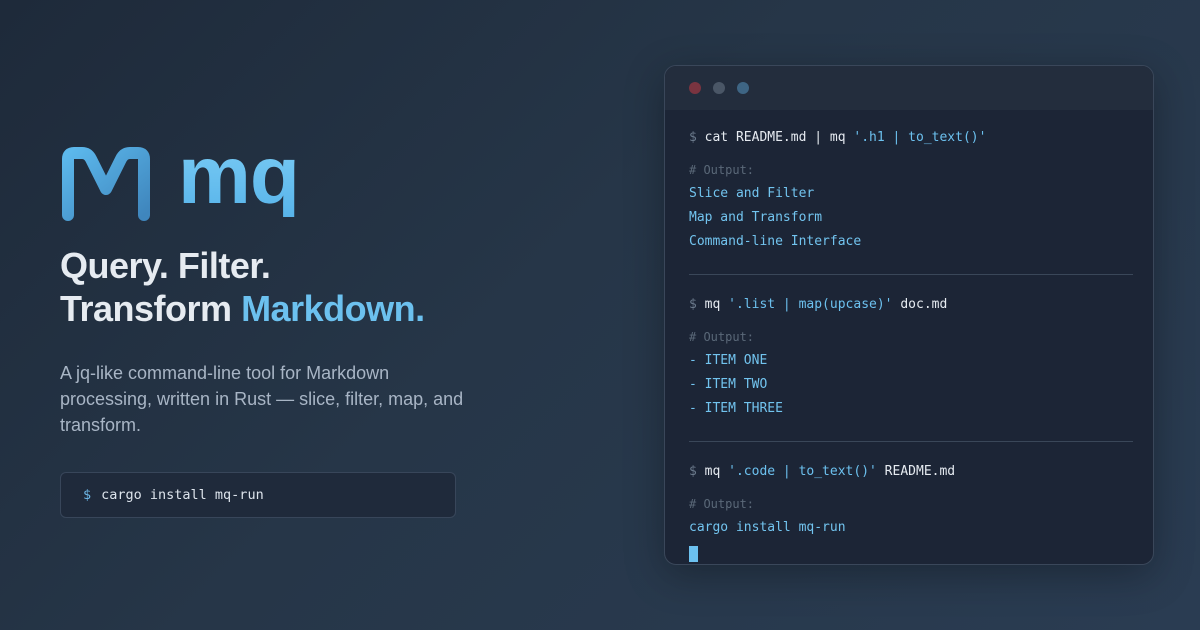 The width and height of the screenshot is (1200, 630). Describe the element at coordinates (756, 217) in the screenshot. I see `output-line: Map and Transform` at that location.